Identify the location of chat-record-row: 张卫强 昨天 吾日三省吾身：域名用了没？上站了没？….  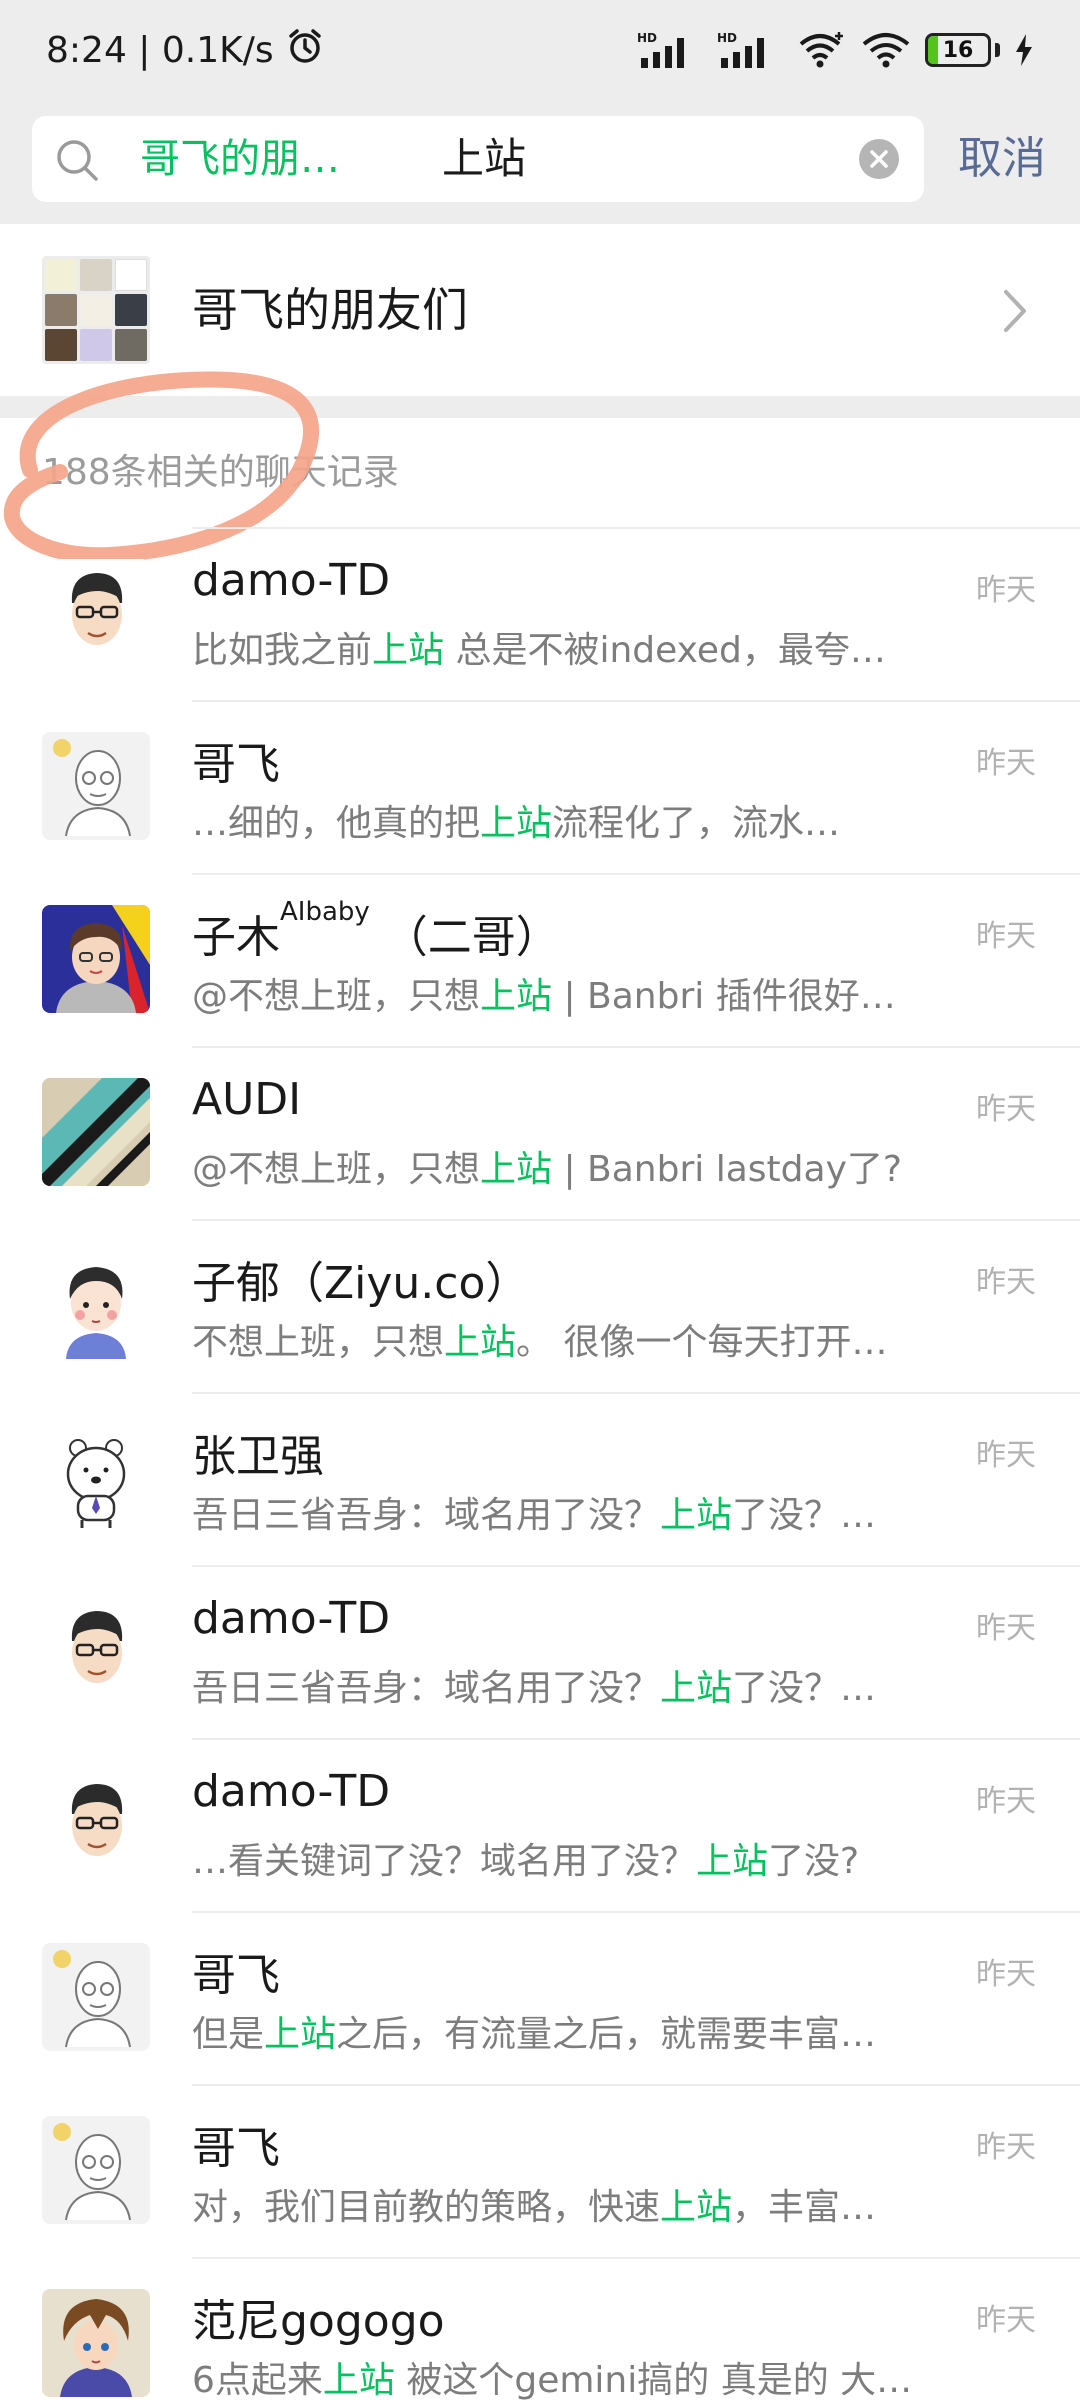
(540, 1478).